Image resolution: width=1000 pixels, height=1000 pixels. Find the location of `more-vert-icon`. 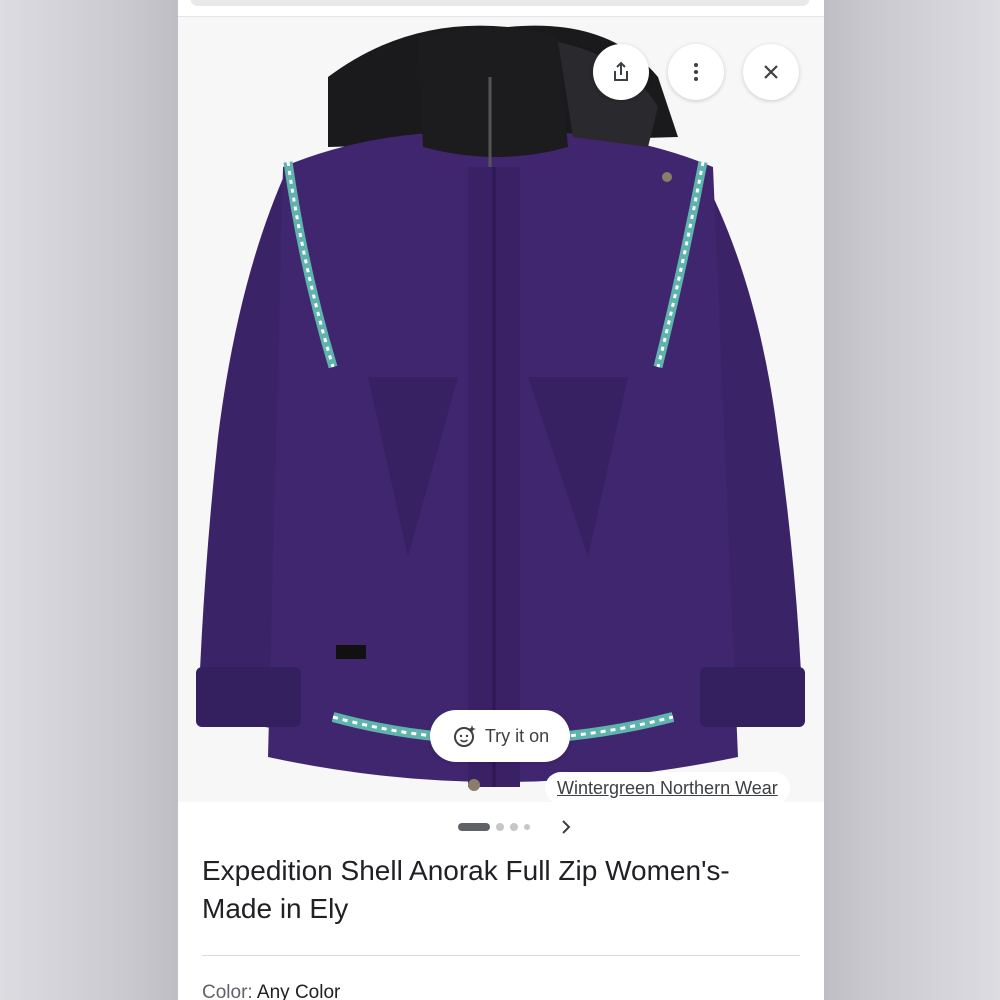

more-vert-icon is located at coordinates (696, 72).